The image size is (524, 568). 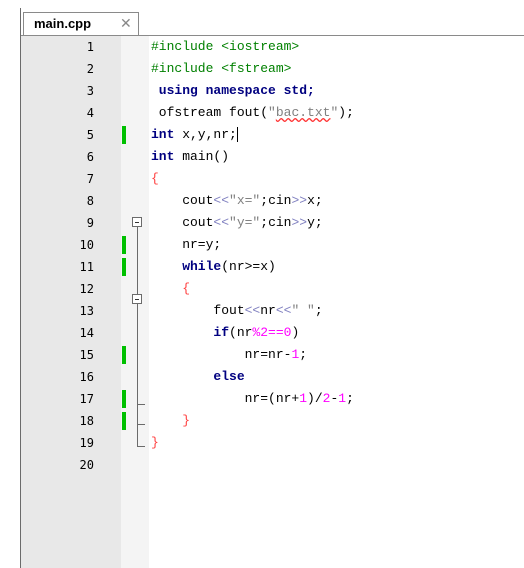 What do you see at coordinates (237, 135) in the screenshot?
I see `text-cursor` at bounding box center [237, 135].